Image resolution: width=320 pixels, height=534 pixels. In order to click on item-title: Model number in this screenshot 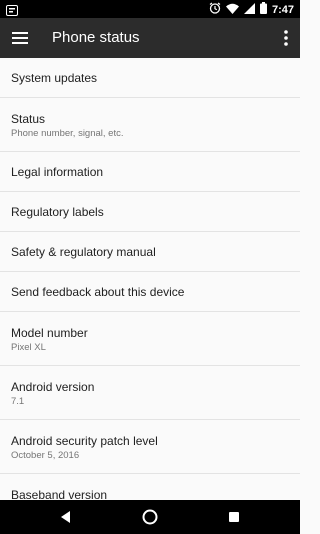, I will do `click(49, 333)`.